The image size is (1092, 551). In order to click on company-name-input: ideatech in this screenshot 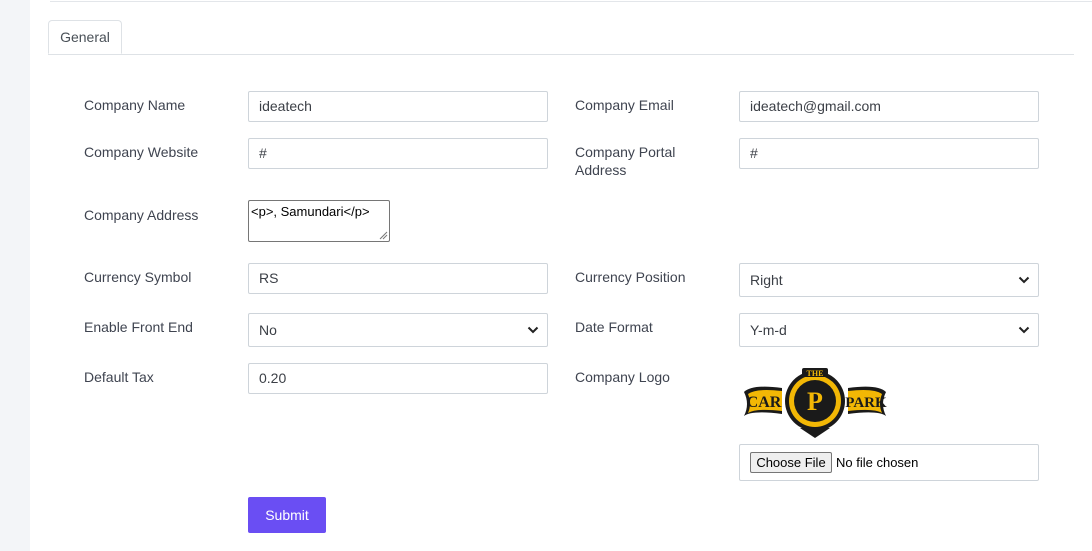, I will do `click(398, 106)`.